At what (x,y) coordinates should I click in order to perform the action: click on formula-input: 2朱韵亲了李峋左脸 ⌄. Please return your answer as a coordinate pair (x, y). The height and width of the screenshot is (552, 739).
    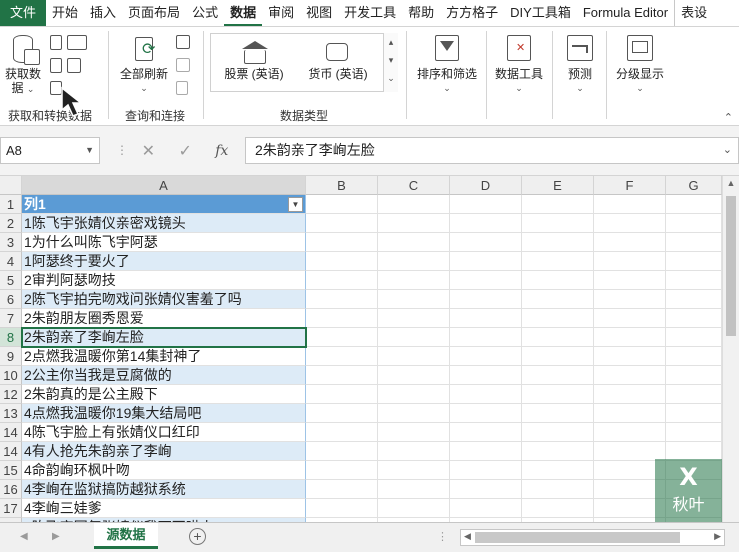
    Looking at the image, I should click on (492, 150).